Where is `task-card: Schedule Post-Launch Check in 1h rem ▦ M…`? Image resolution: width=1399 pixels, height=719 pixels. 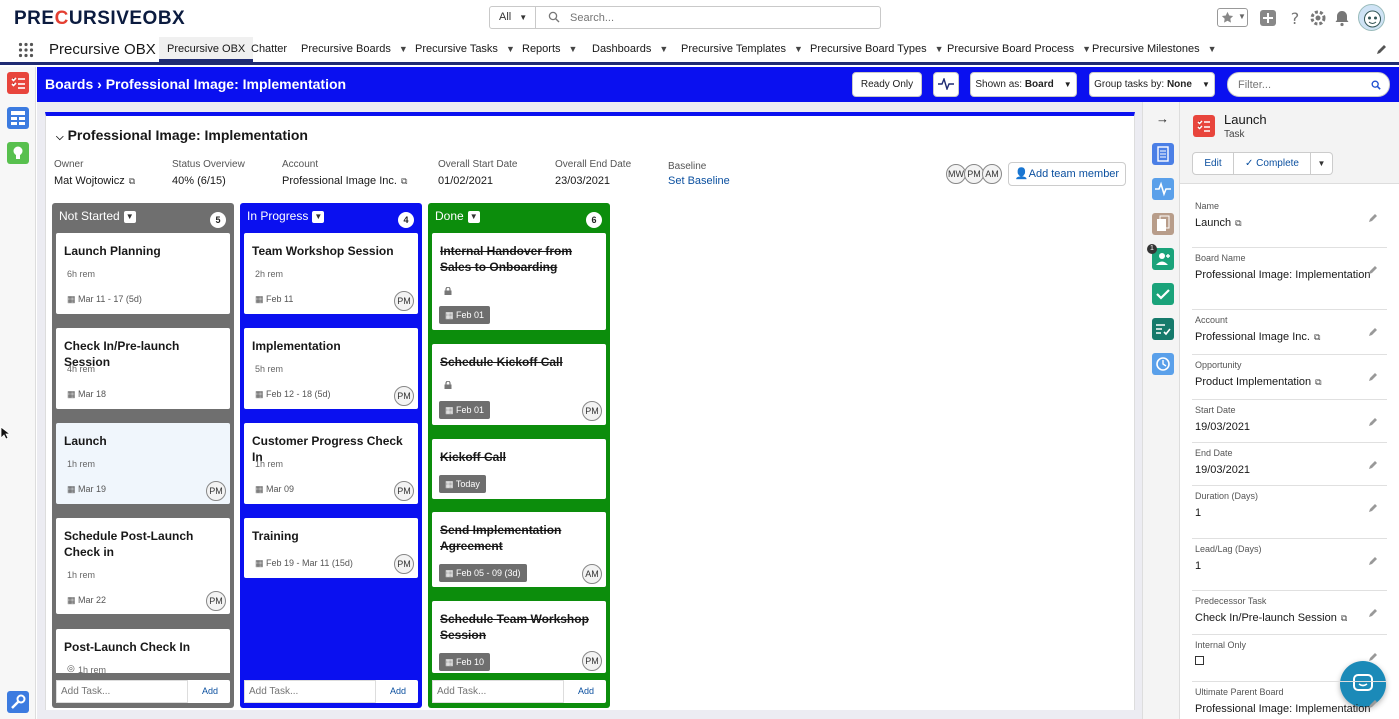 task-card: Schedule Post-Launch Check in 1h rem ▦ M… is located at coordinates (143, 566).